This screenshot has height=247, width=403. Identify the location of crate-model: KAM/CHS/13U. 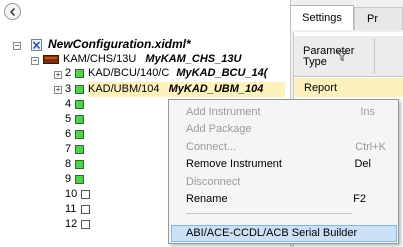
(100, 59).